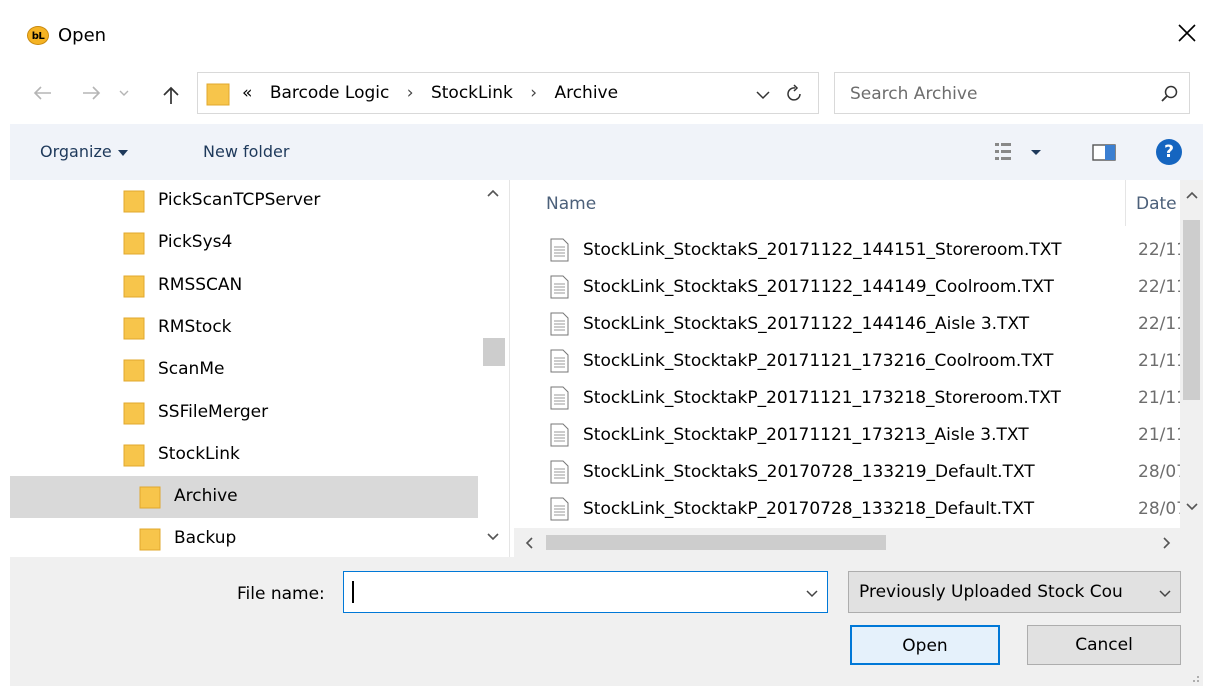 This screenshot has height=686, width=1213. Describe the element at coordinates (199, 453) in the screenshot. I see `nav-folder-label: StockLink` at that location.